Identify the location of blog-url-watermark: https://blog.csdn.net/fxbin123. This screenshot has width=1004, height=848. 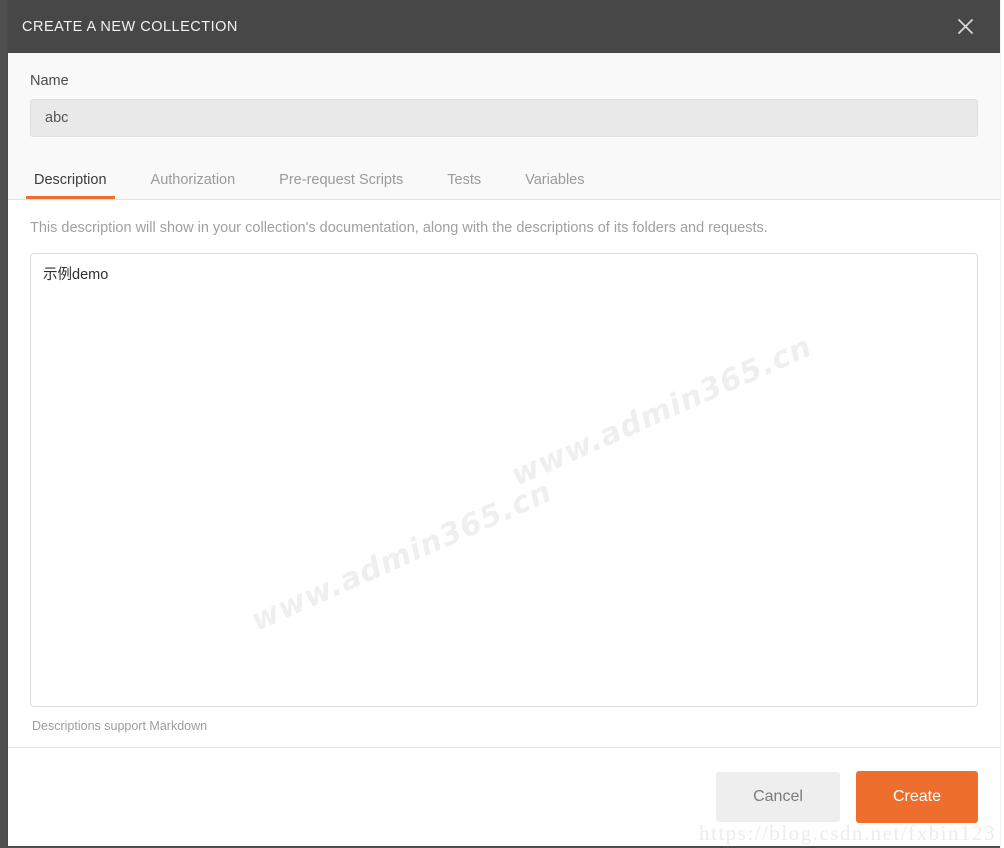
(847, 833).